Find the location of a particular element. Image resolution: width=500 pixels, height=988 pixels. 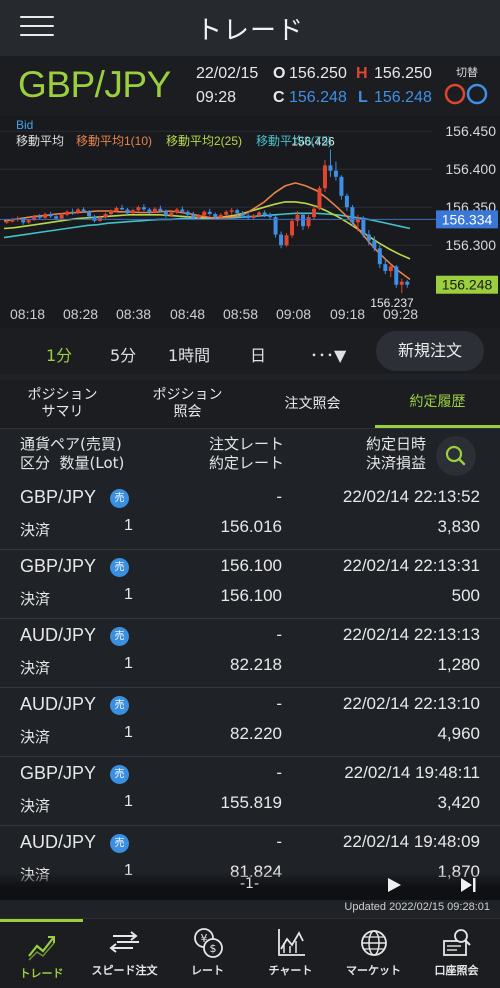

low-label: L is located at coordinates (363, 97).